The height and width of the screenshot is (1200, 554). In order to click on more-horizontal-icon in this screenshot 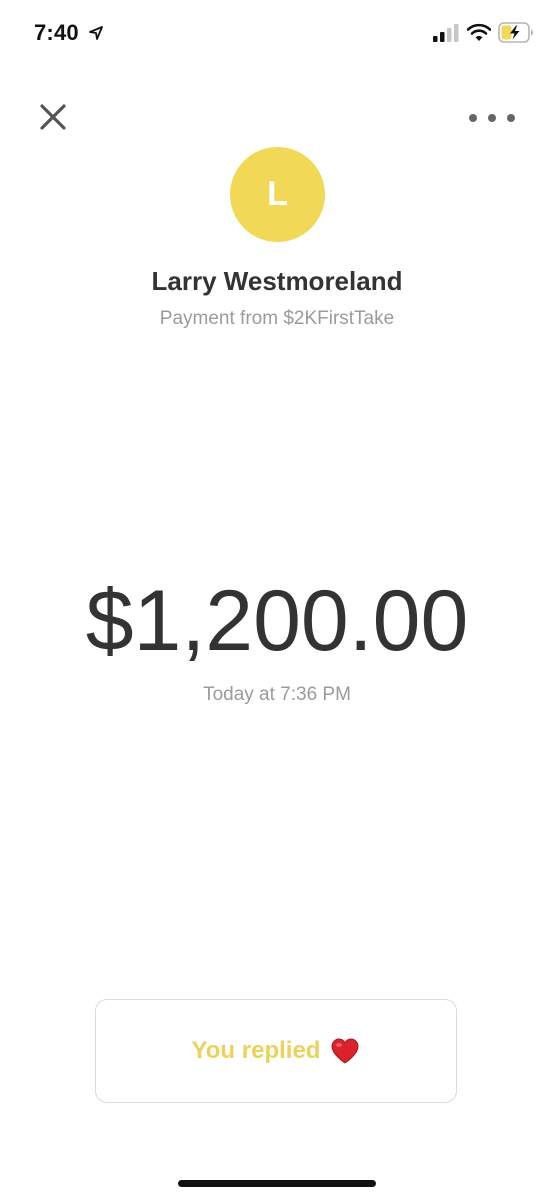, I will do `click(492, 118)`.